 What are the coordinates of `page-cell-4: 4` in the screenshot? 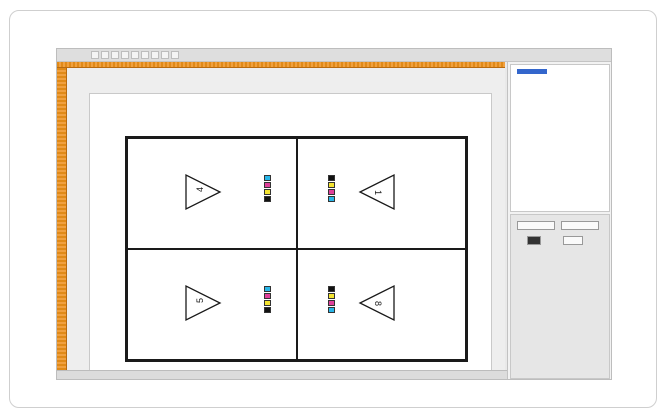 It's located at (212, 193).